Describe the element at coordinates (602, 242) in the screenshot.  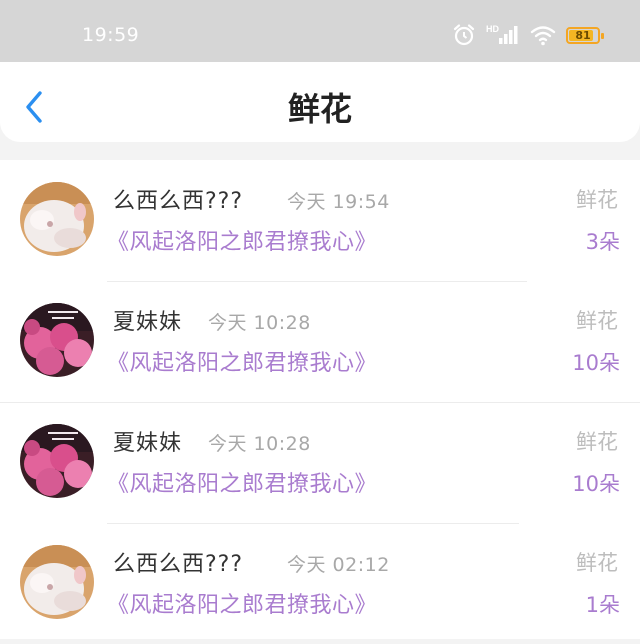
I see `gift-count: 3朵` at that location.